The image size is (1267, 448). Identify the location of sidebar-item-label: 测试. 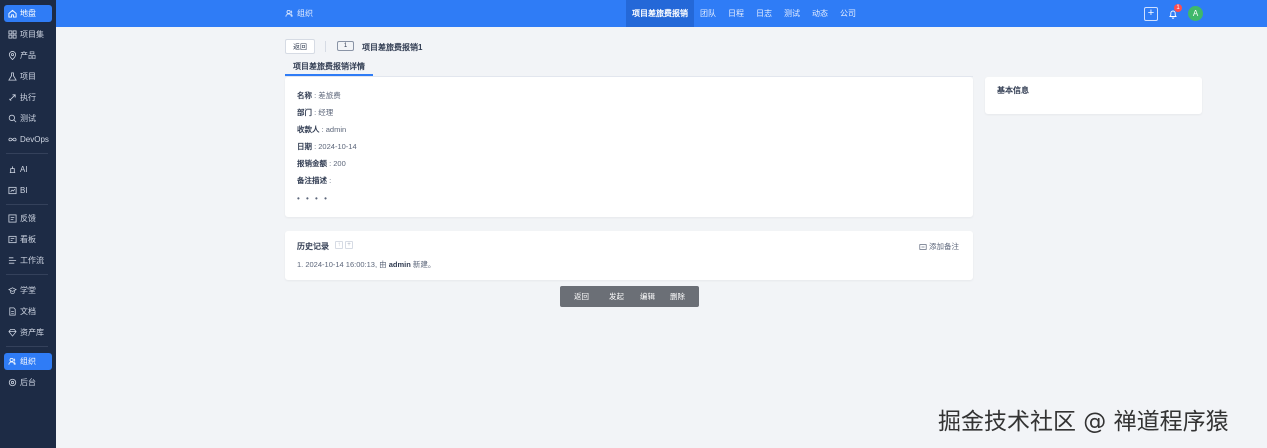
(28, 118).